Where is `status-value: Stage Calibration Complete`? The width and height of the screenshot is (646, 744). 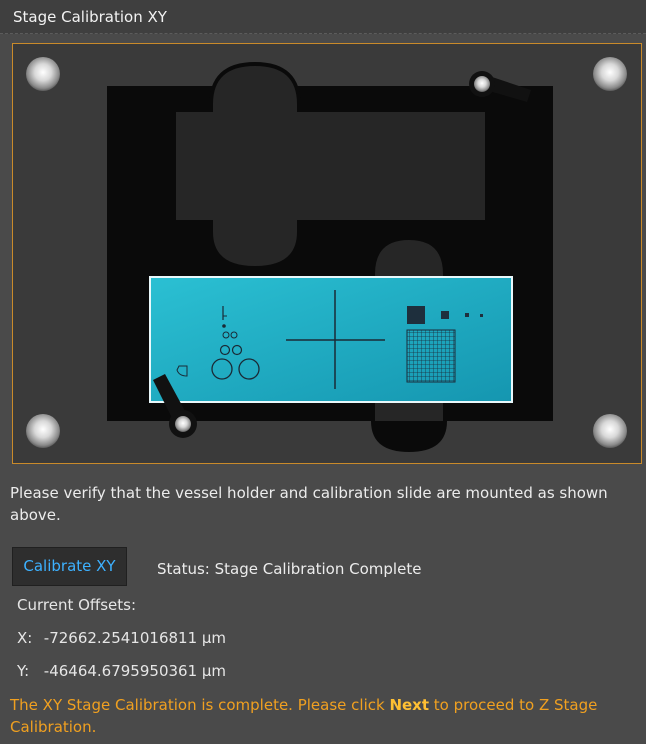 status-value: Stage Calibration Complete is located at coordinates (318, 569).